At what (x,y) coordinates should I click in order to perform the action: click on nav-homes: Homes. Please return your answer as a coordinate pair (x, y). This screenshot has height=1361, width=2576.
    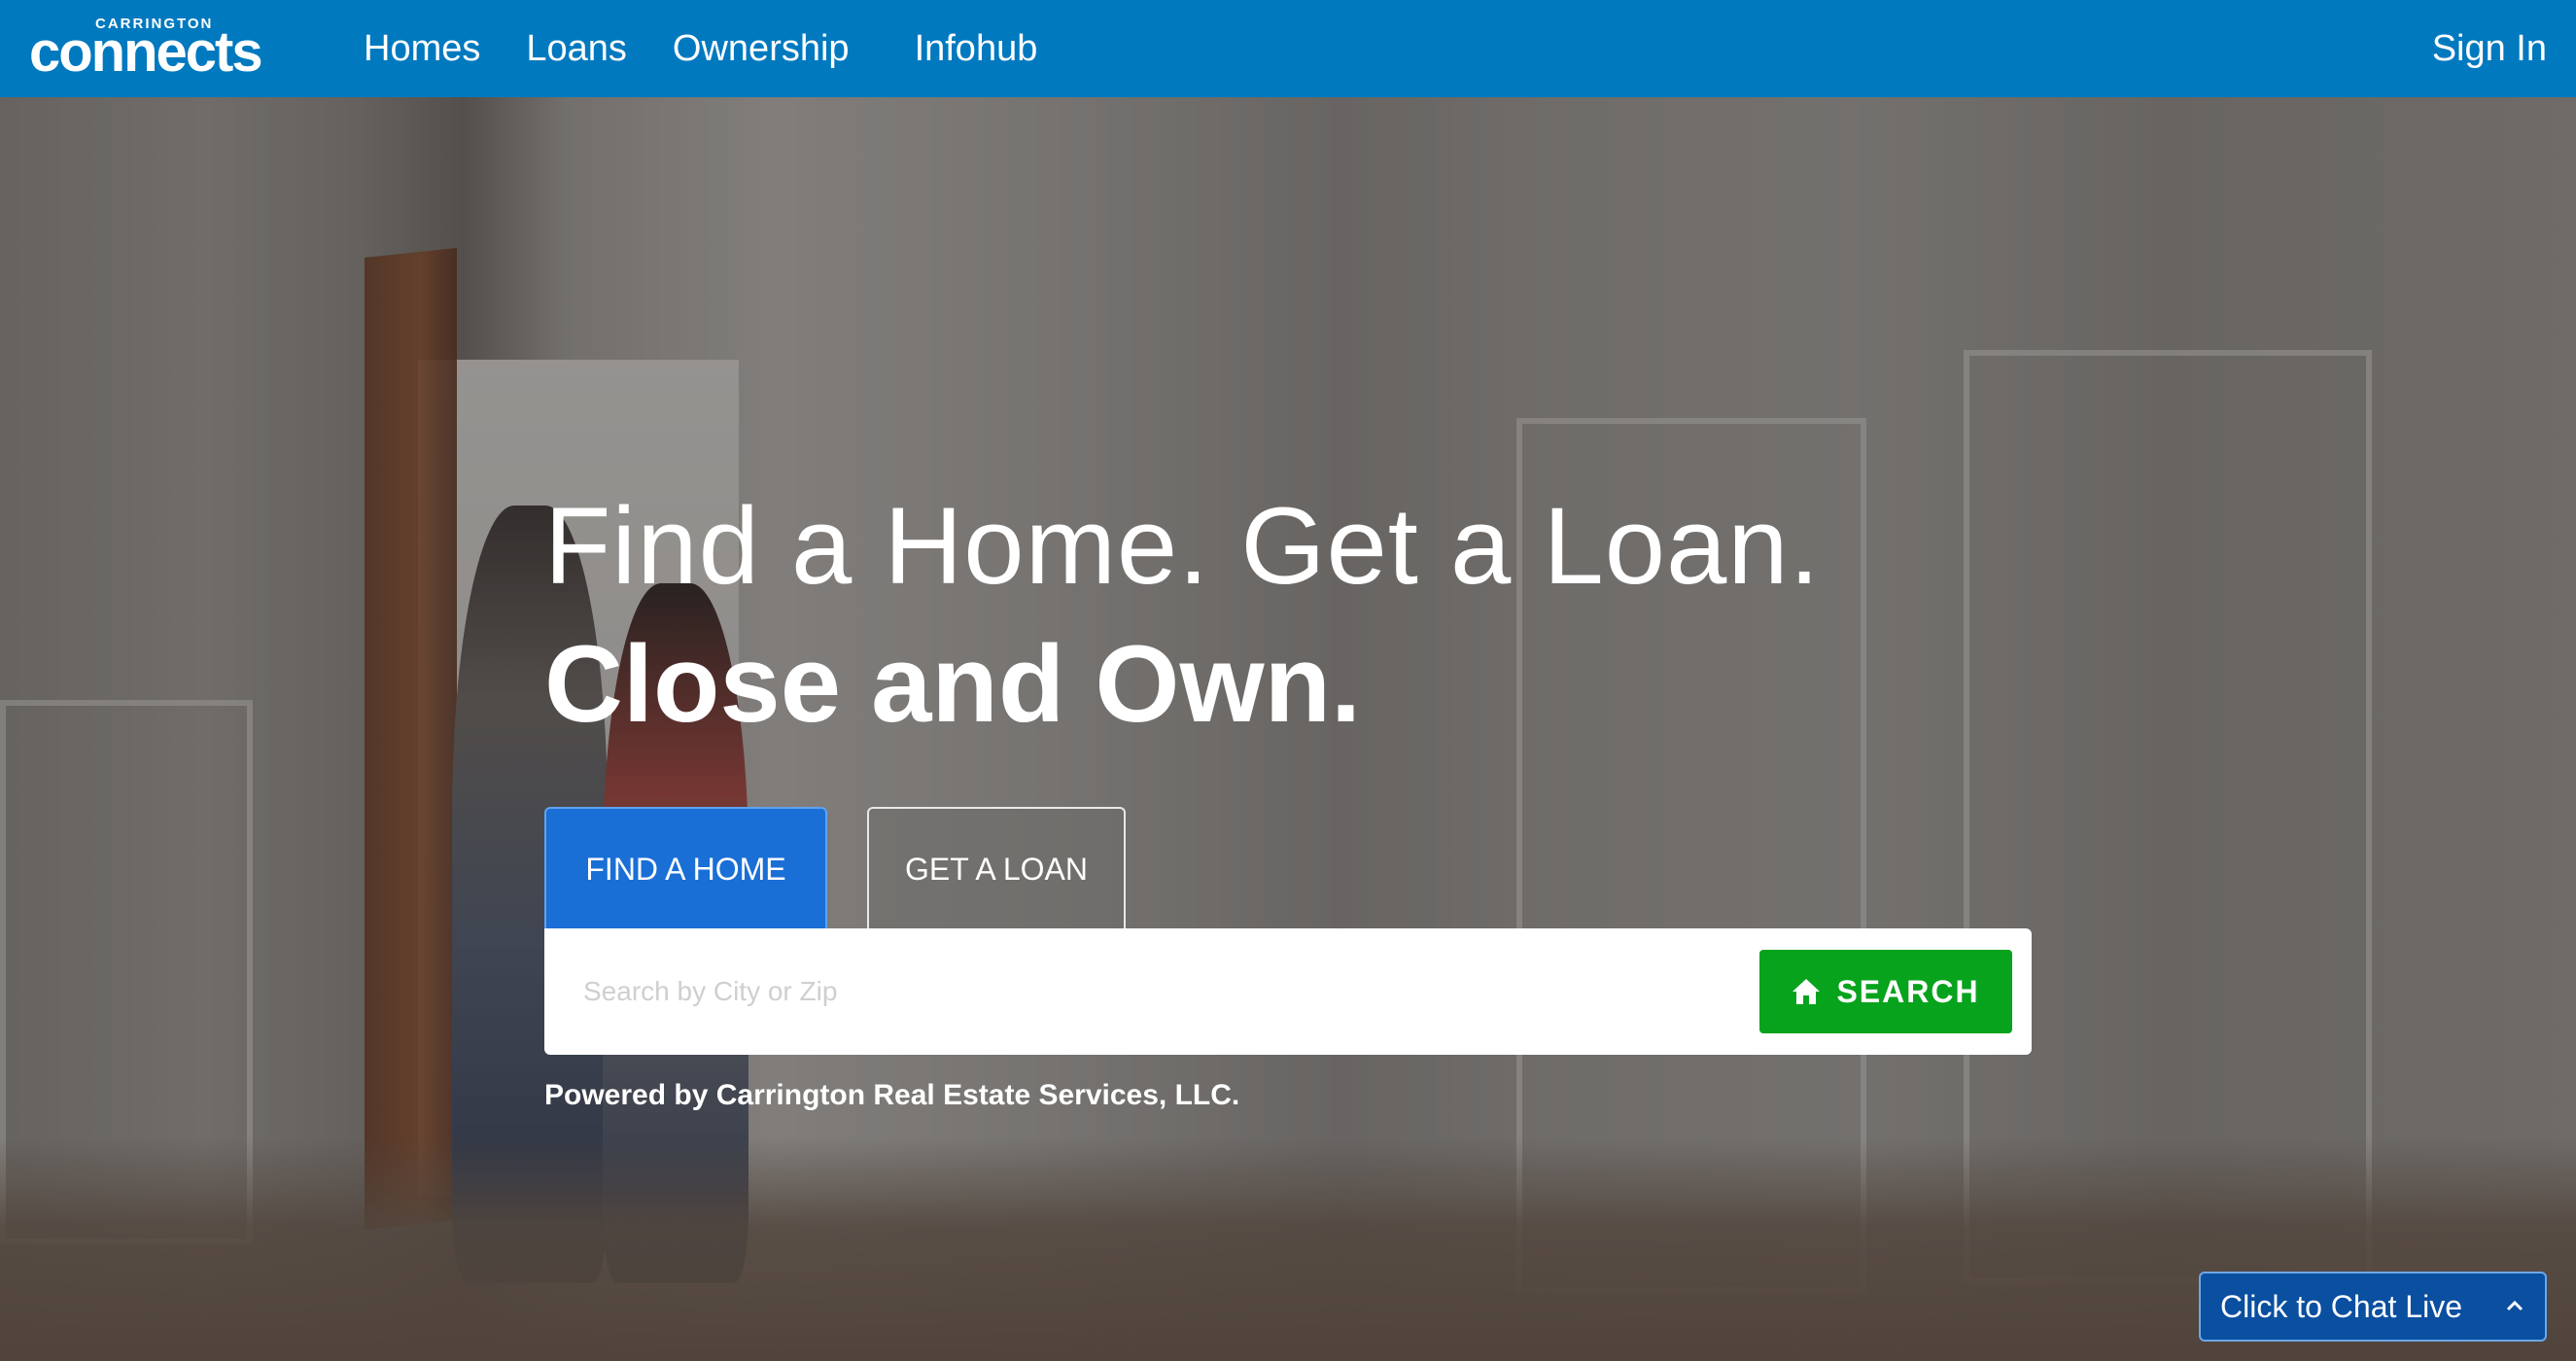
    Looking at the image, I should click on (422, 49).